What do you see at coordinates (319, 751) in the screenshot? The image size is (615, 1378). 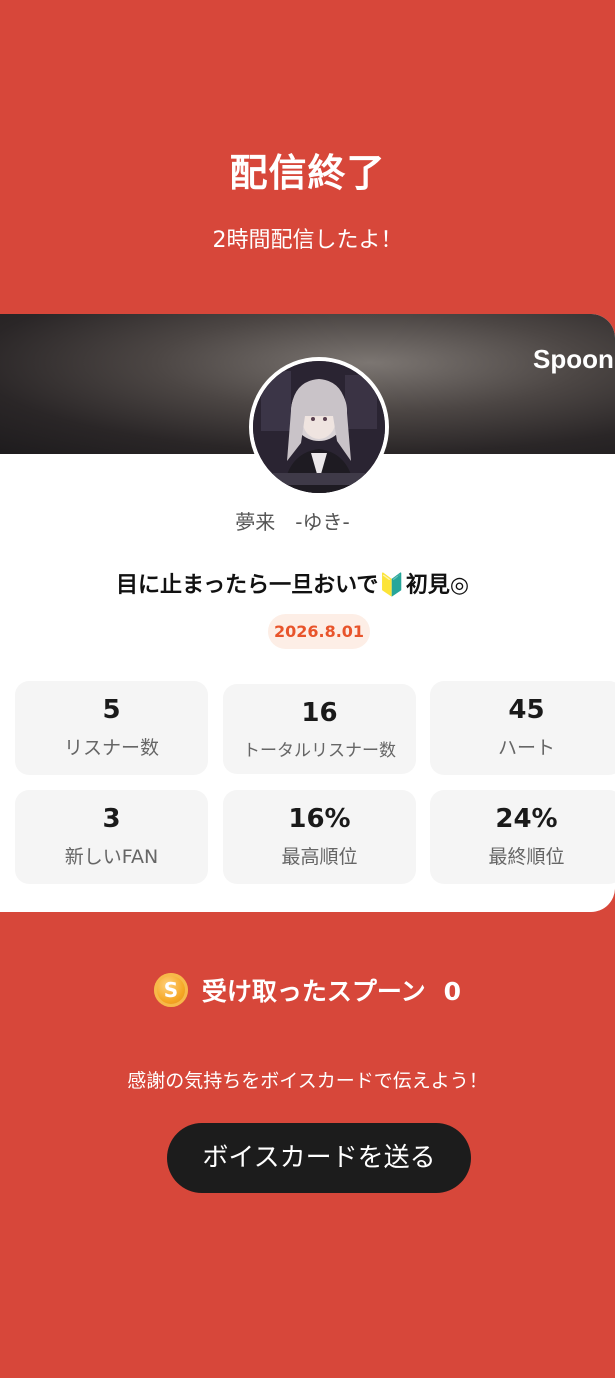 I see `stat-label: トータルリスナー数` at bounding box center [319, 751].